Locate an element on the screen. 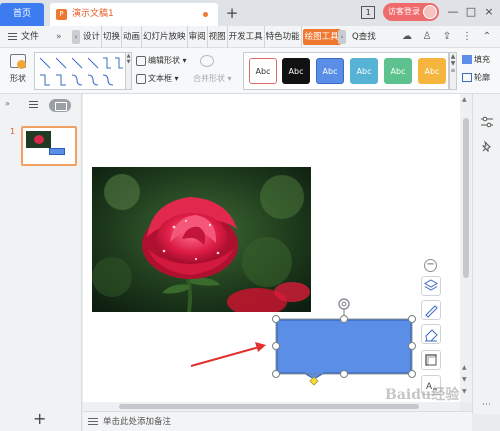 This screenshot has height=431, width=500. tab-bar: 首页 P 演示文稿1 + 1 访客登录 — □ × is located at coordinates (250, 13).